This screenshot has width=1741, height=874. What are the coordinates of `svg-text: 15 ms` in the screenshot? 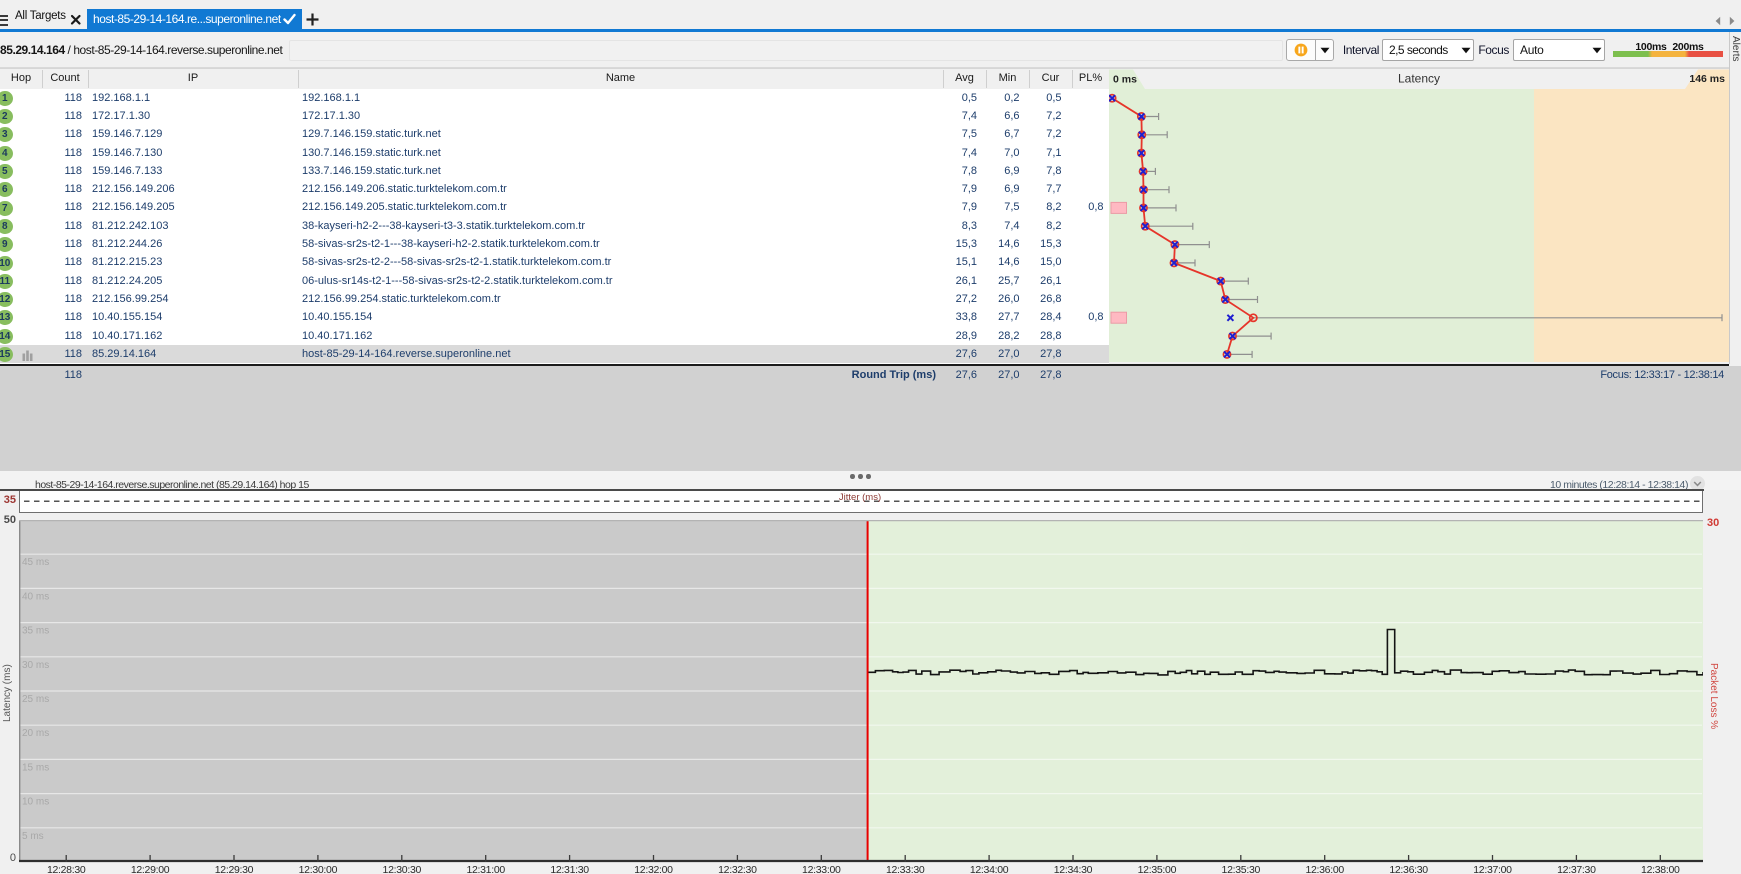 It's located at (35, 767).